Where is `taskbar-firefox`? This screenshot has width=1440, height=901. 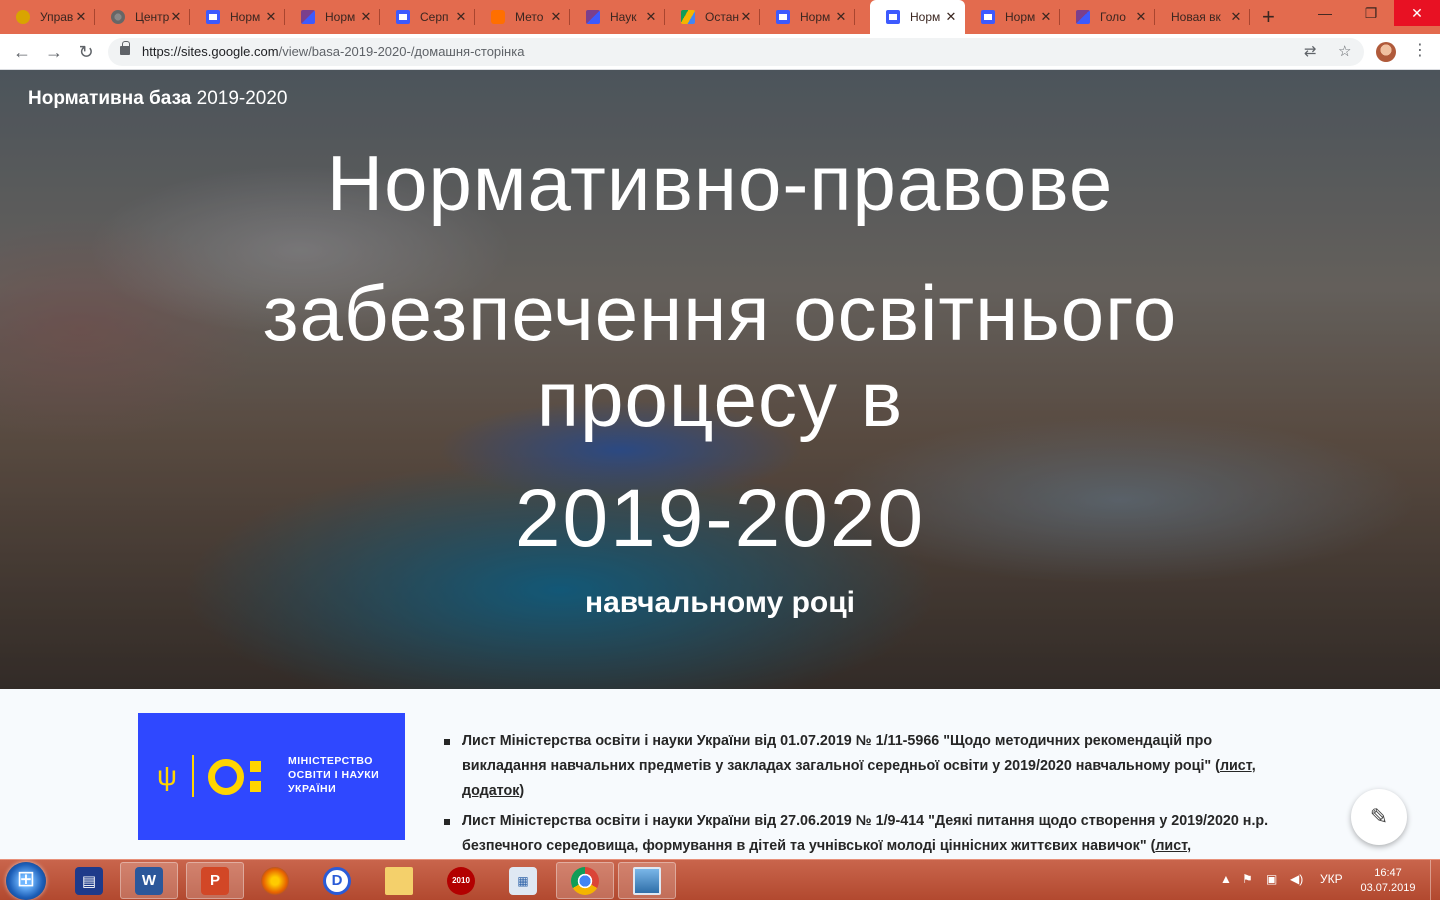
taskbar-firefox is located at coordinates (275, 880).